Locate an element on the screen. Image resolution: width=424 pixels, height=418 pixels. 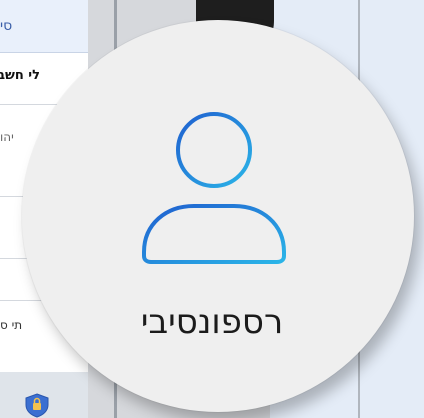
user-icon is located at coordinates (214, 188).